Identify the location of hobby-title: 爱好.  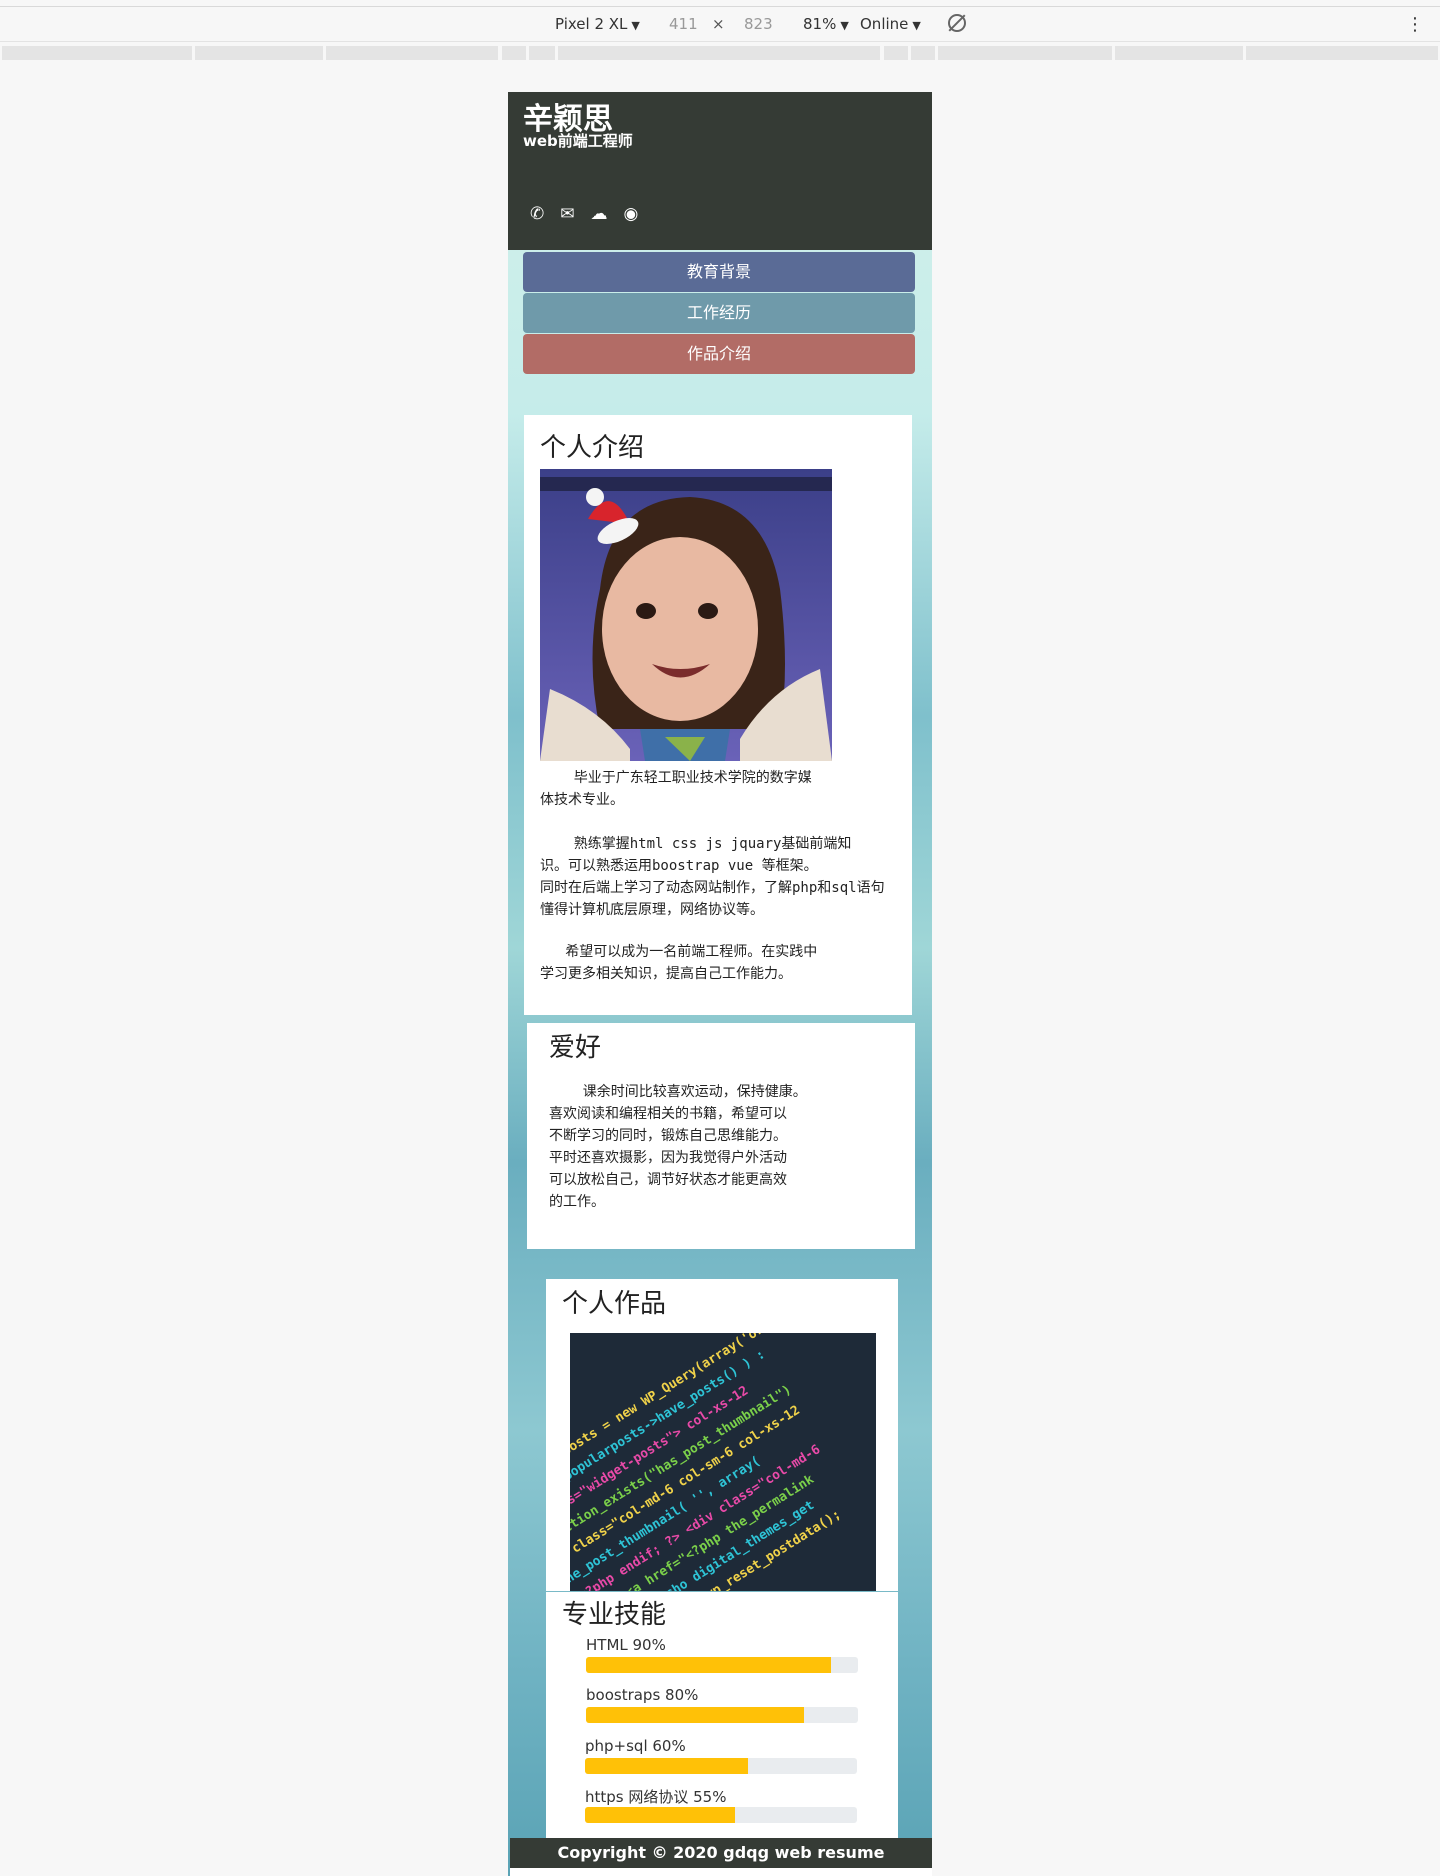
(575, 1048).